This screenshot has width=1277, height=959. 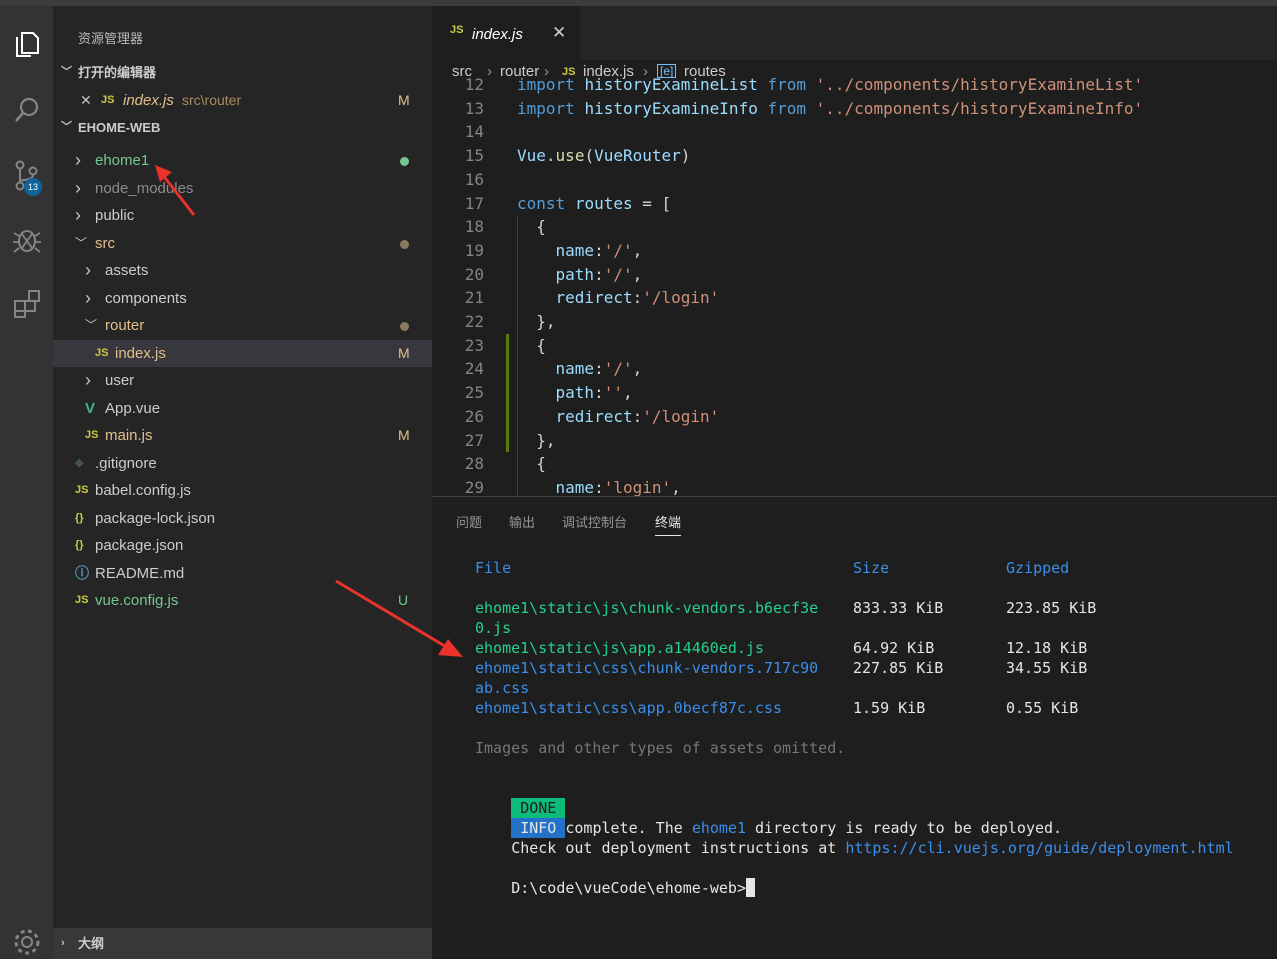 What do you see at coordinates (594, 393) in the screenshot?
I see `code-text: path:'',` at bounding box center [594, 393].